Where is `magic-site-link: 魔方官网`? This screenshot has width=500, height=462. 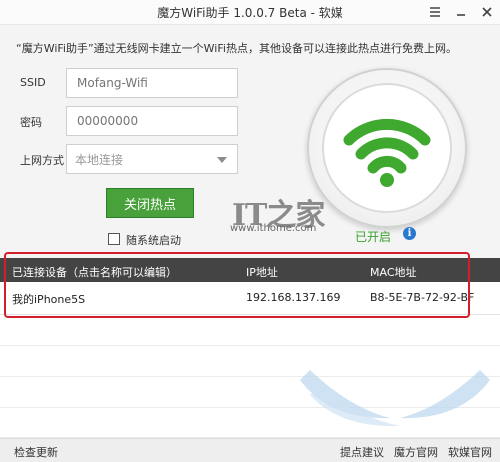 magic-site-link: 魔方官网 is located at coordinates (416, 452).